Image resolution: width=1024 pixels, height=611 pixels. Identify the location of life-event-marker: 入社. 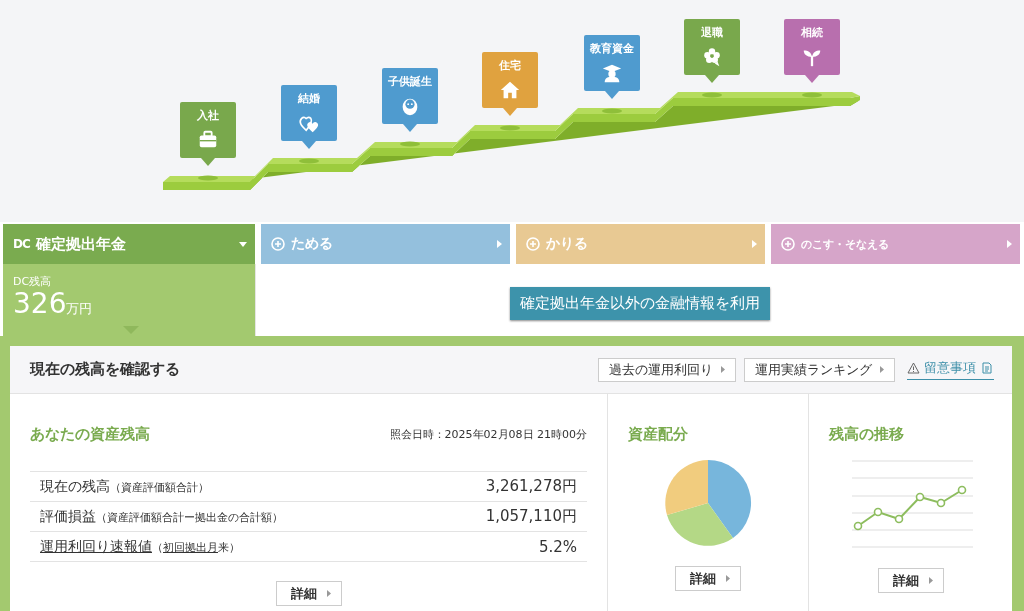
(208, 130).